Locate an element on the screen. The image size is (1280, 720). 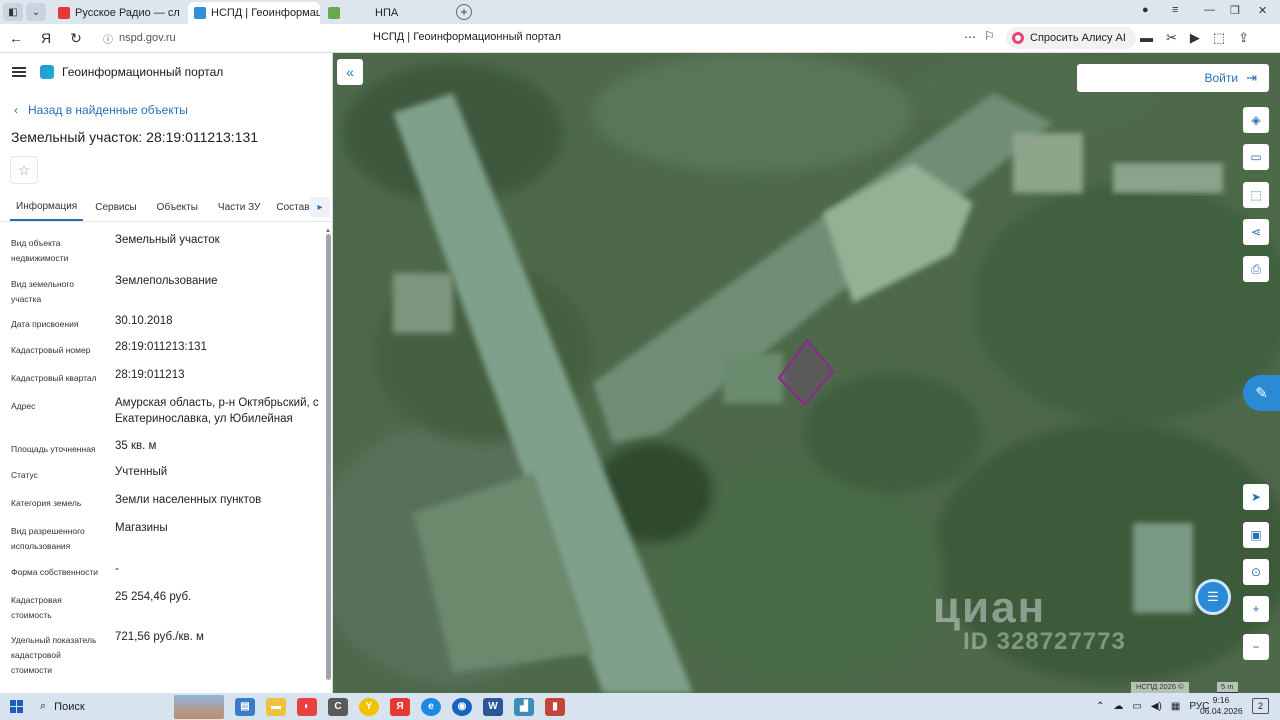
downloads-icon: ▬ is located at coordinates (1146, 38).